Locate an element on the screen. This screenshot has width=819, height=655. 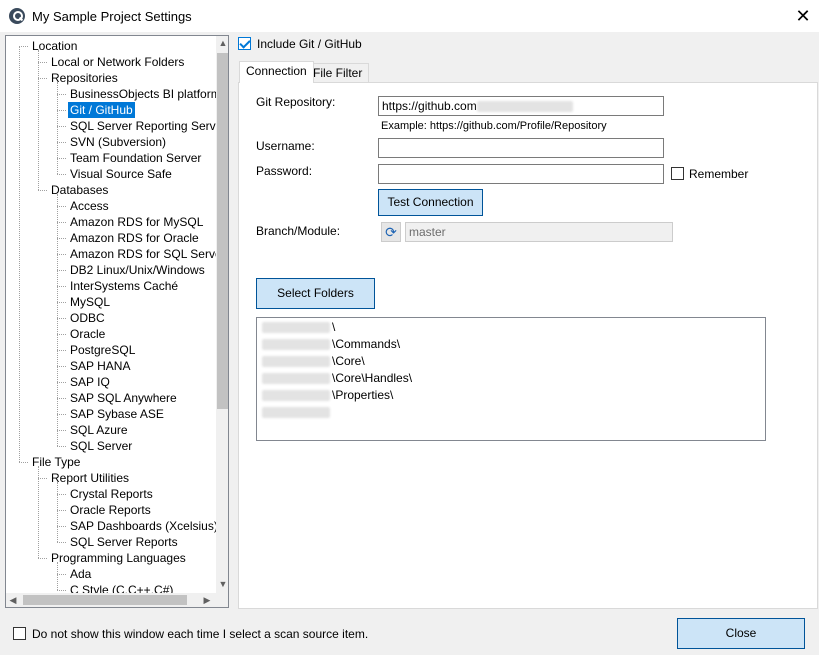
tree-item-report-utilities: Report Utilities is located at coordinates (90, 478).